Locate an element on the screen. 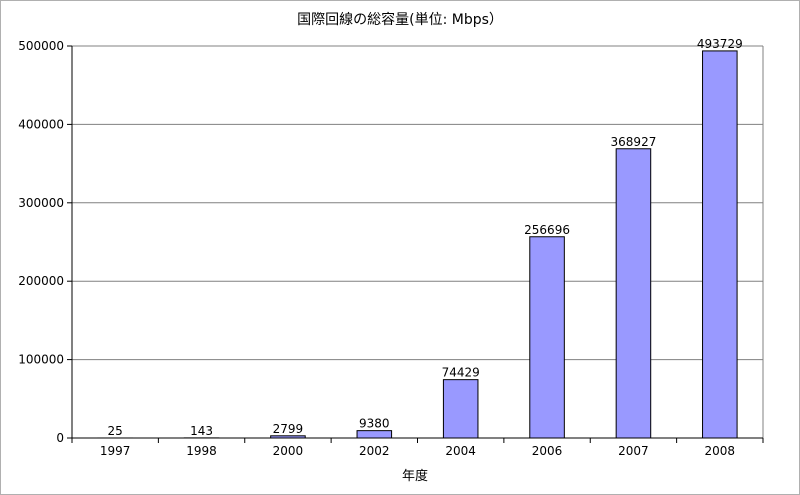 Image resolution: width=800 pixels, height=495 pixels. bar-2008 is located at coordinates (720, 244).